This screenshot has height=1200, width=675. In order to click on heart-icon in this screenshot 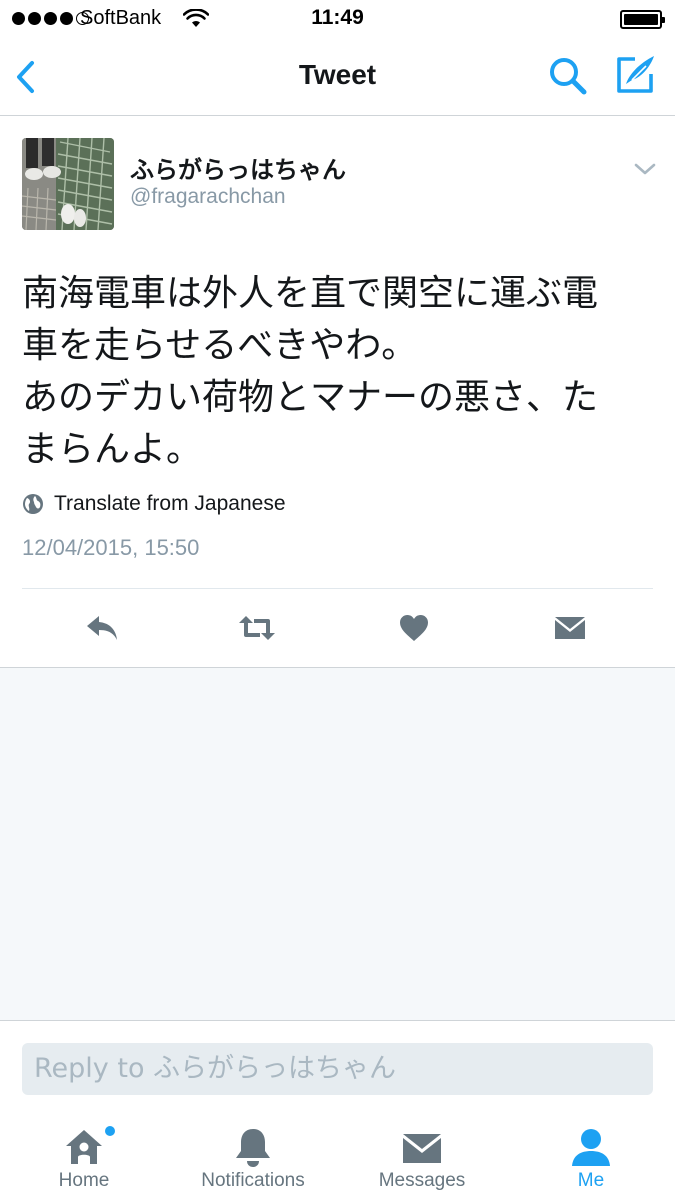, I will do `click(414, 628)`.